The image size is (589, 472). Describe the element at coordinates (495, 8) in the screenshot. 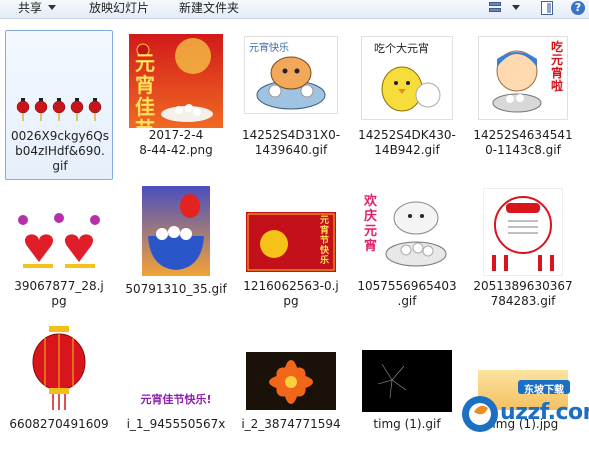

I see `change-view-icon` at that location.